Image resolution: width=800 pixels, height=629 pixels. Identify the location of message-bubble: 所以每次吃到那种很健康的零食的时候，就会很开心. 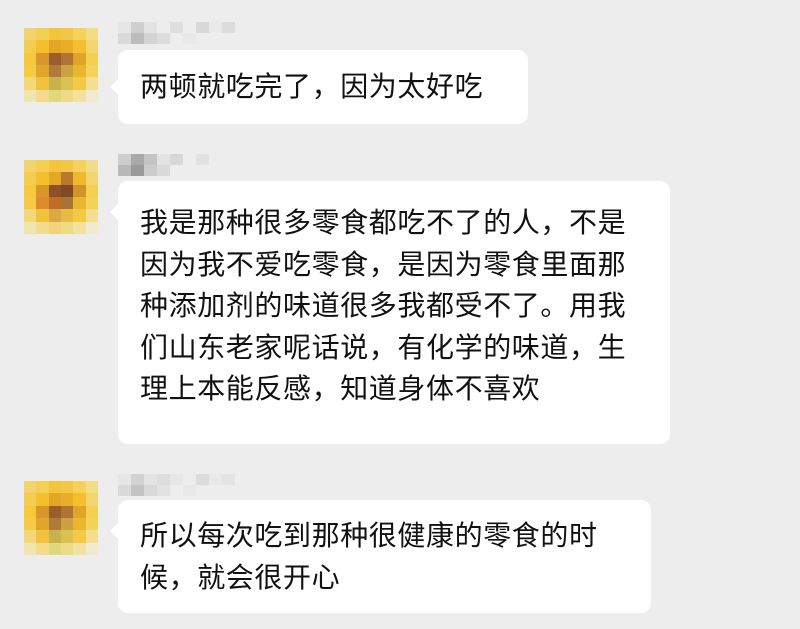
(380, 556).